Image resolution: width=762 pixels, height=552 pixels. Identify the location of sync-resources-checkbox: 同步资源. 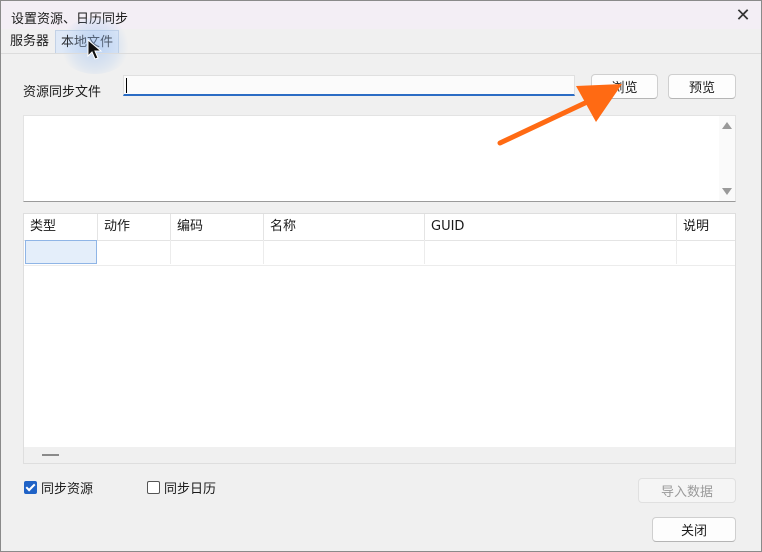
(58, 487).